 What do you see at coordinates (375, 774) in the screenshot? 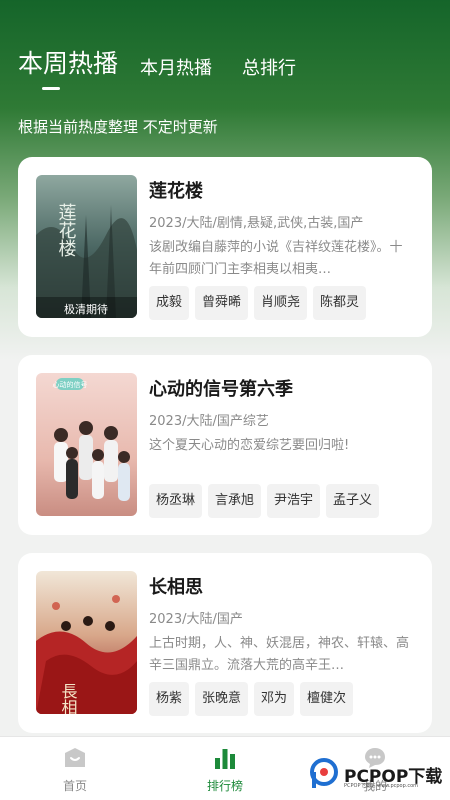
I see `pcpop-watermark: PCPOP下载 PCPOP下载站 www.pcpop.com` at bounding box center [375, 774].